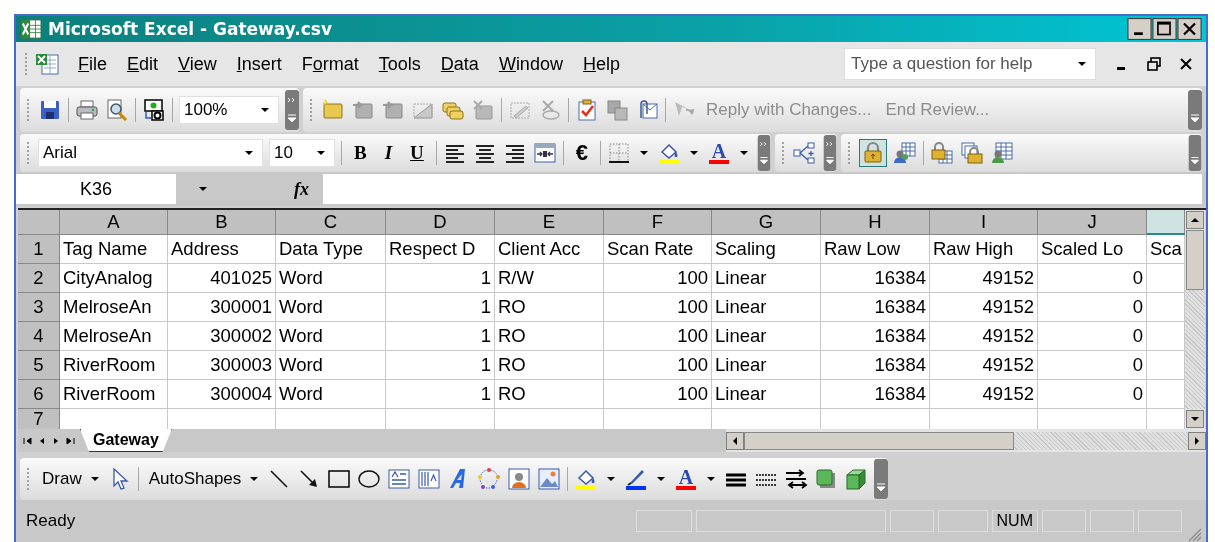 The image size is (1215, 542). I want to click on text-box-icon, so click(399, 479).